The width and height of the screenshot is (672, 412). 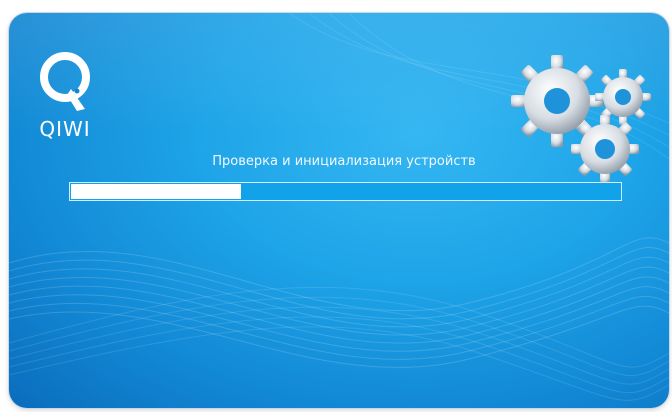 I want to click on status-message: Проверка и инициализация устройств, so click(x=344, y=161).